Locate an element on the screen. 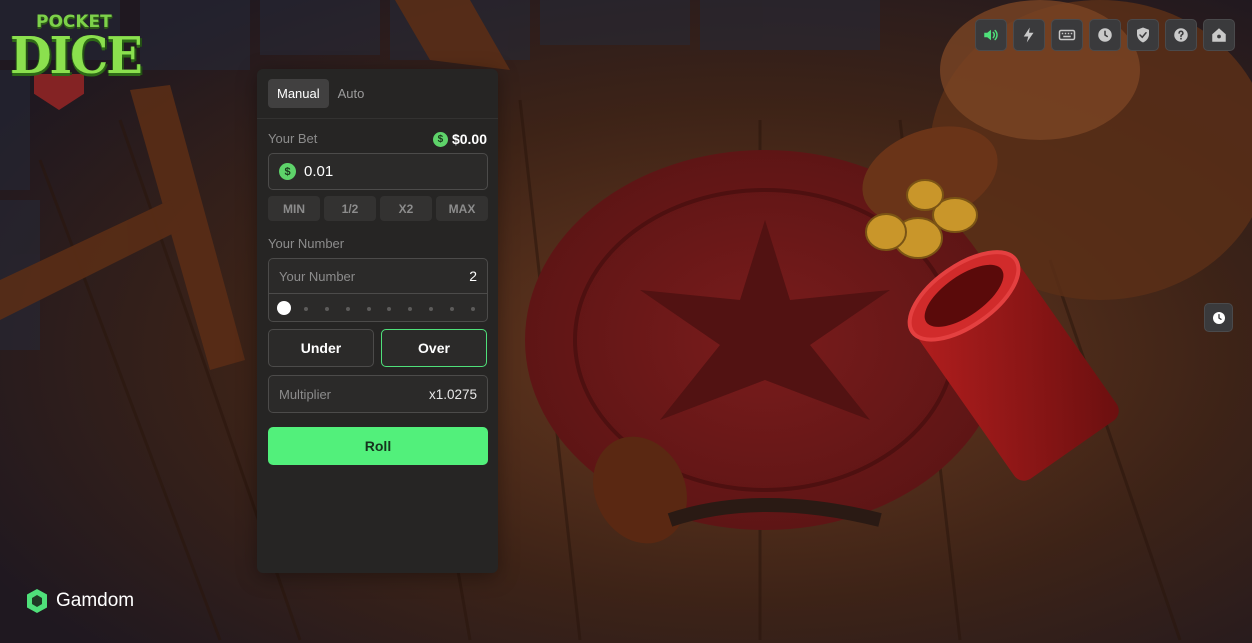  gamdom-brand: Gamdom is located at coordinates (80, 601).